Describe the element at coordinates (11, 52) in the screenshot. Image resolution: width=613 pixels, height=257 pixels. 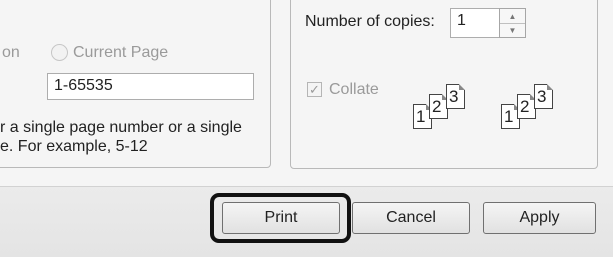
I see `selection-radio-label: on` at that location.